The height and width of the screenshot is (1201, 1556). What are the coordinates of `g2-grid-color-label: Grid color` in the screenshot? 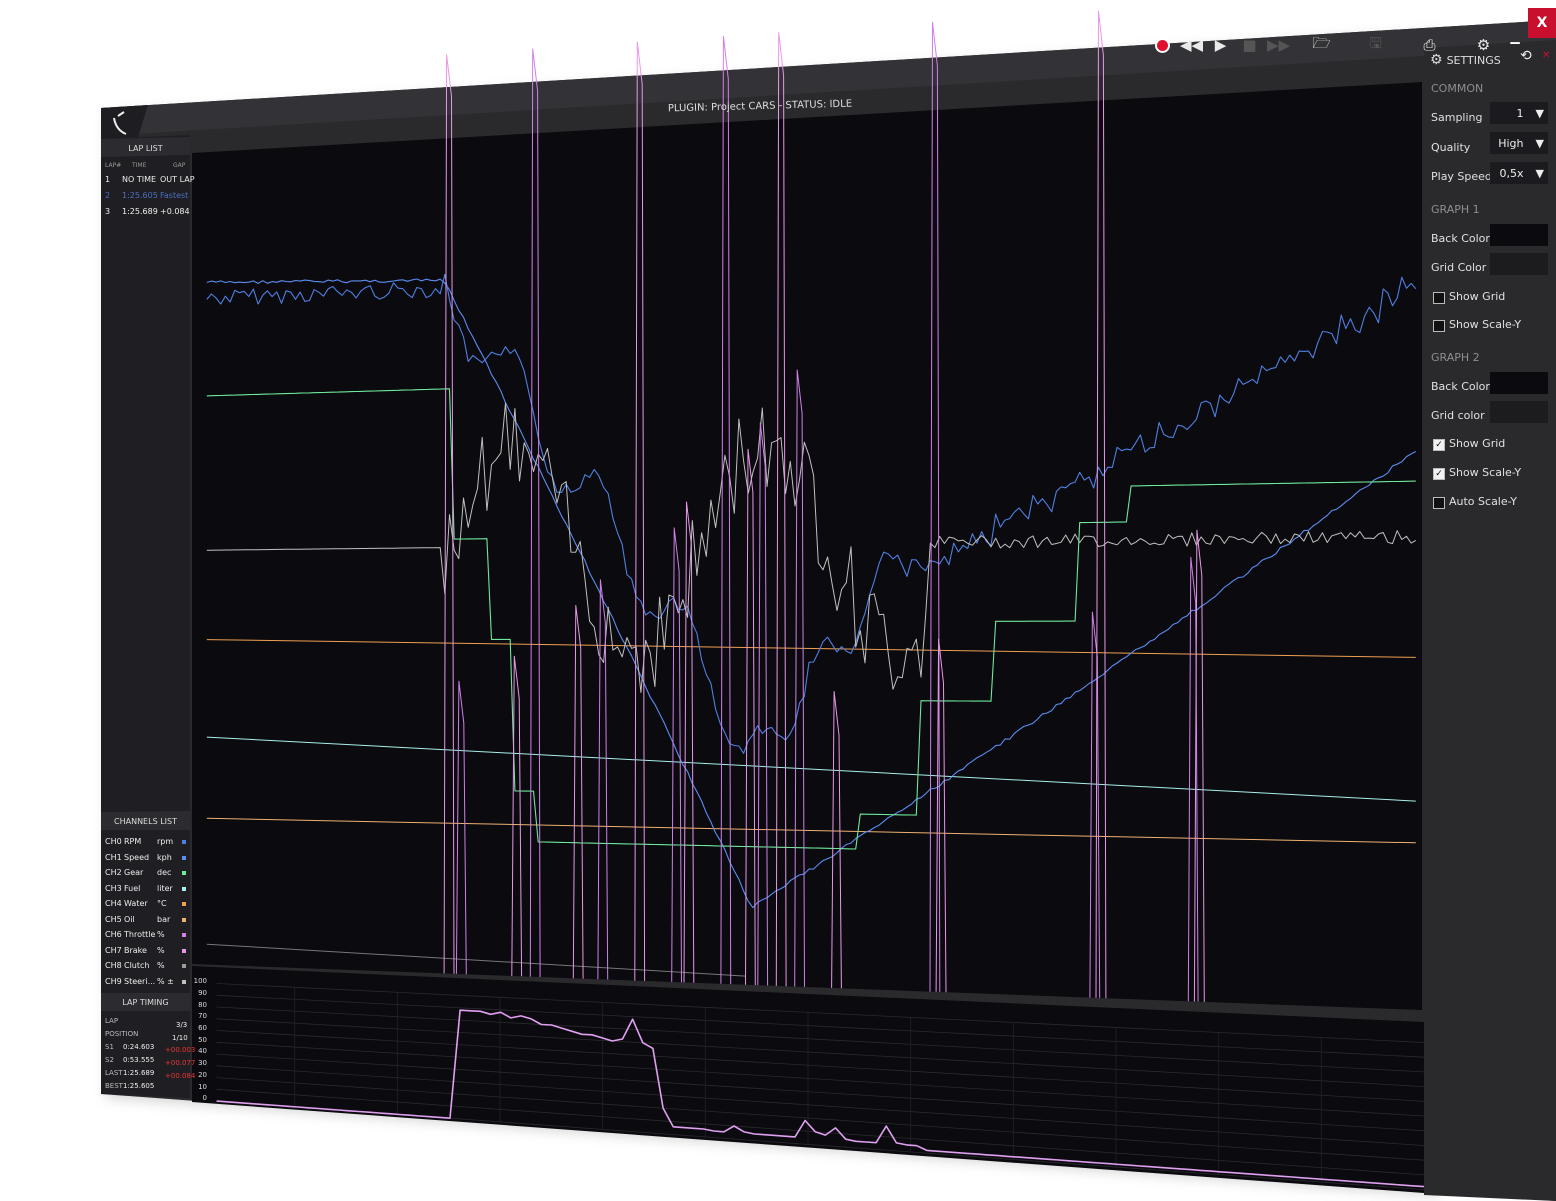 It's located at (1458, 415).